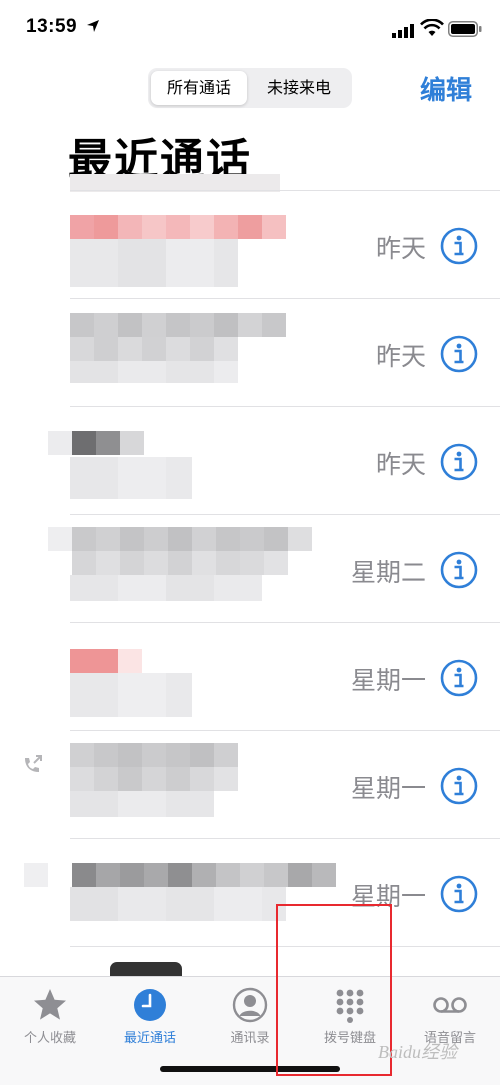  What do you see at coordinates (450, 1005) in the screenshot?
I see `voicemail-icon` at bounding box center [450, 1005].